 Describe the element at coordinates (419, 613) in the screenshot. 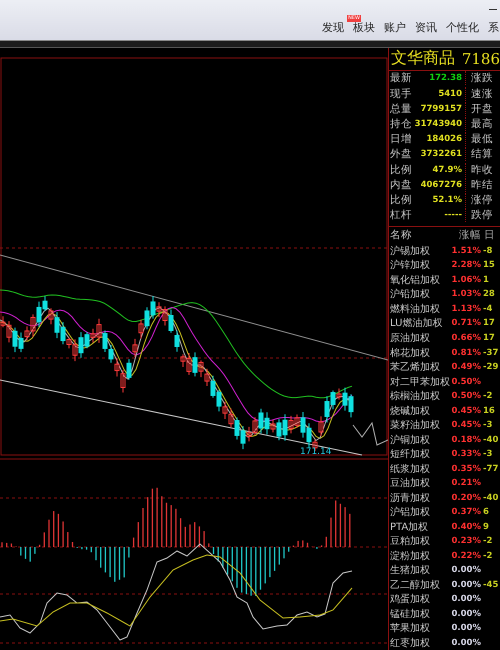

I see `contract-name: 锰硅加权` at that location.